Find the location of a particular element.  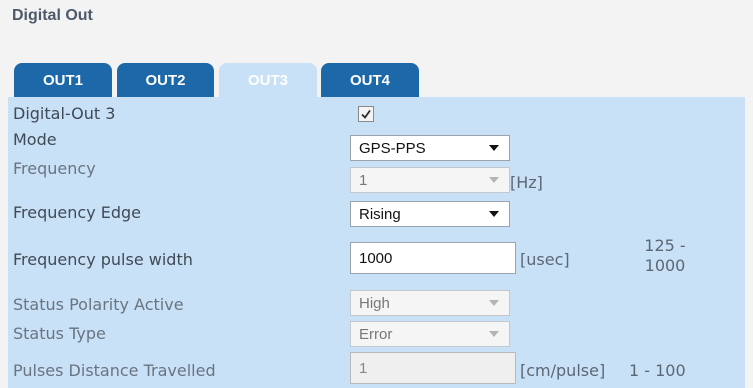

tab-out1: OUT1 is located at coordinates (63, 80).